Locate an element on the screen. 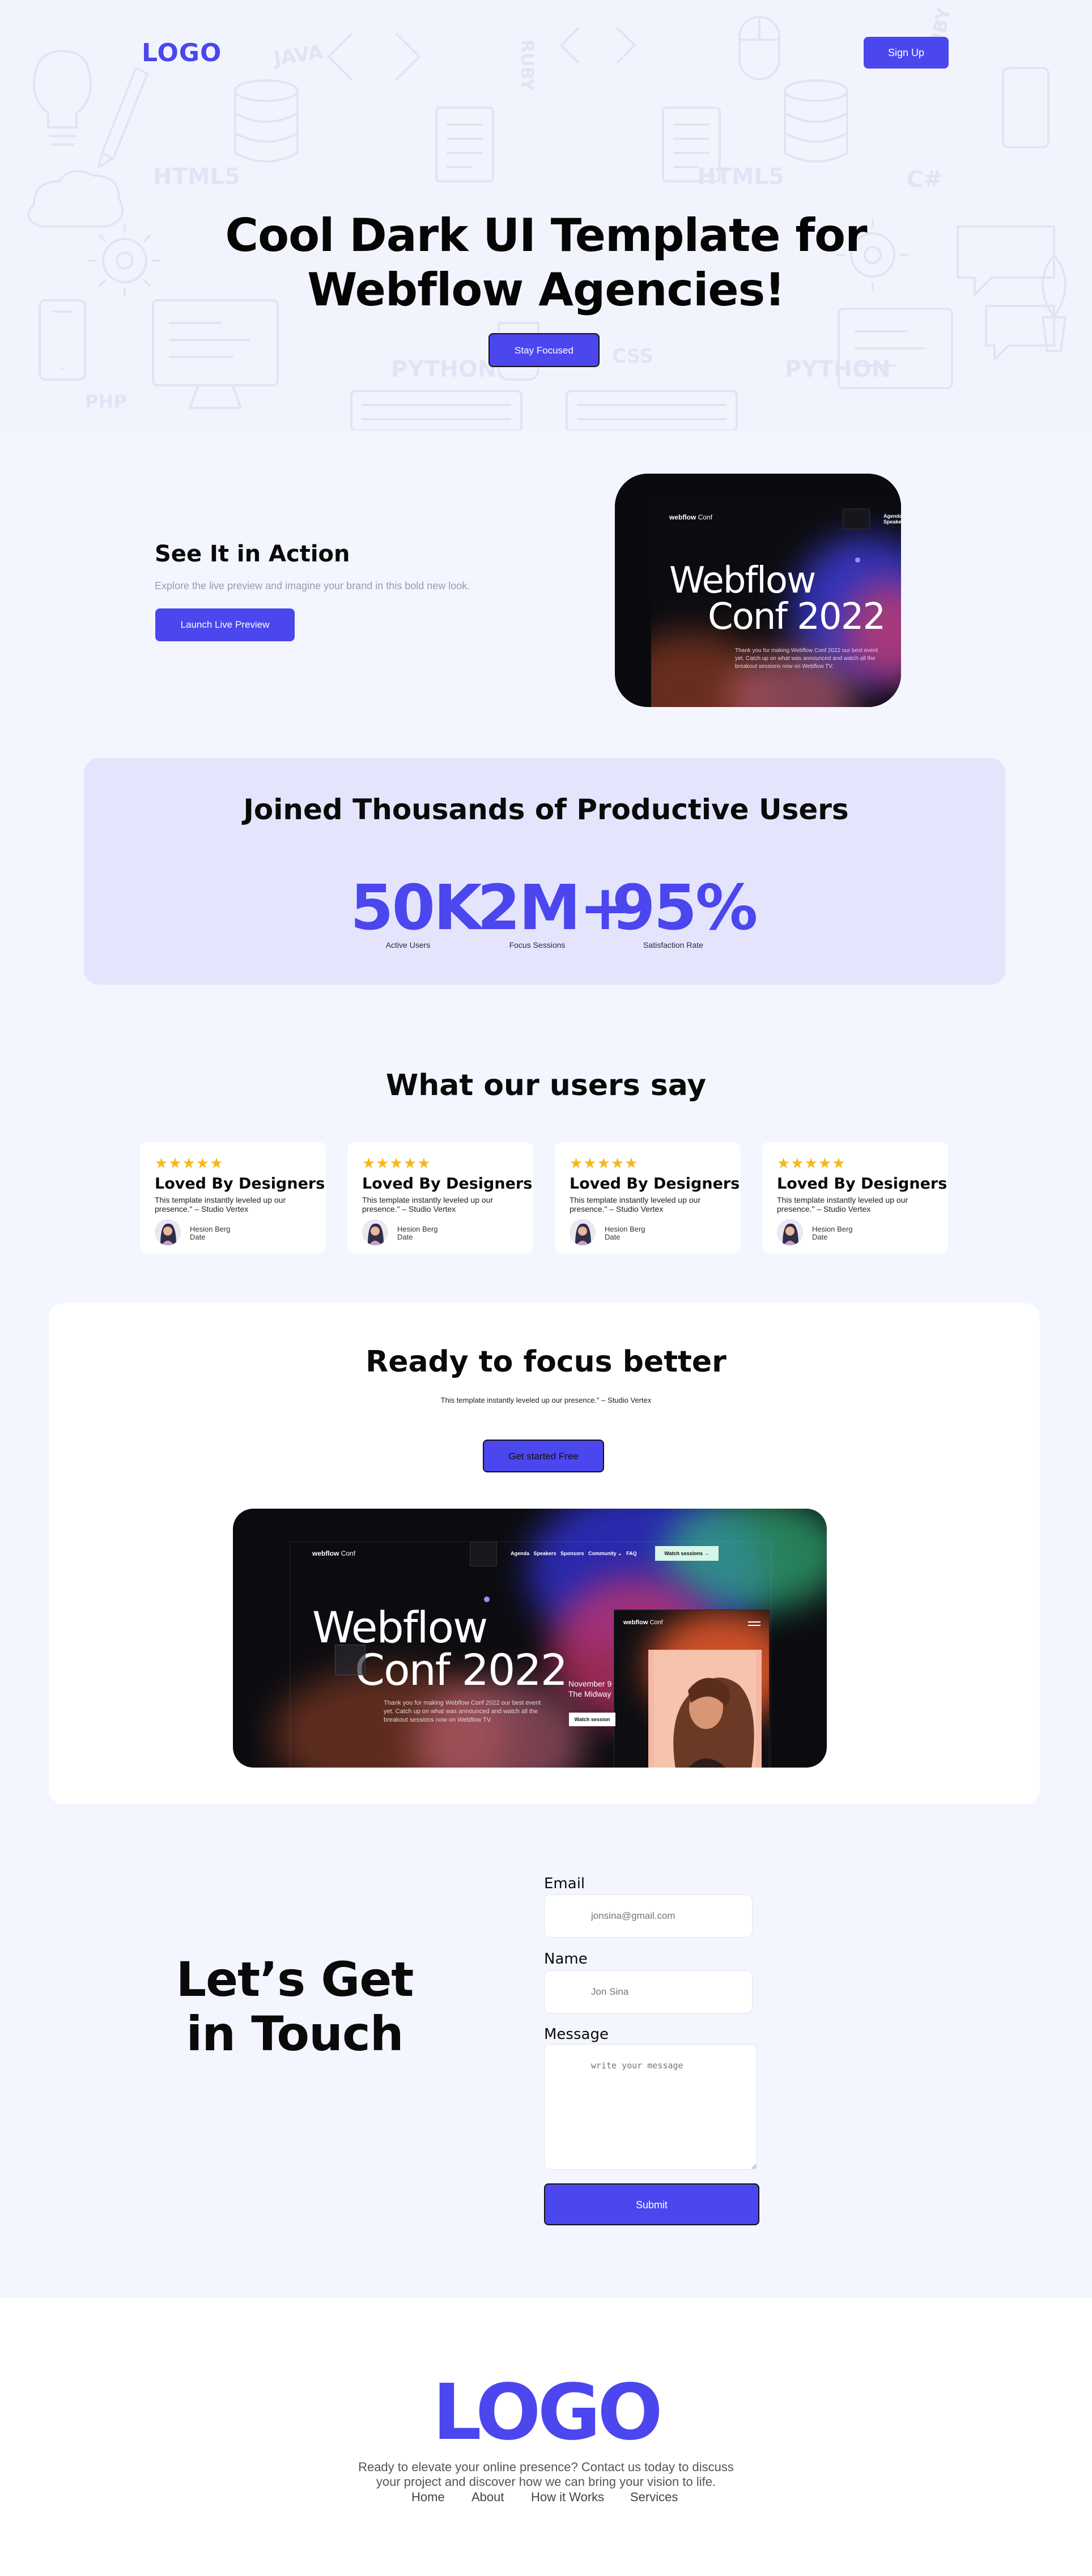 Image resolution: width=1092 pixels, height=2576 pixels. stat-label: Active Users is located at coordinates (408, 944).